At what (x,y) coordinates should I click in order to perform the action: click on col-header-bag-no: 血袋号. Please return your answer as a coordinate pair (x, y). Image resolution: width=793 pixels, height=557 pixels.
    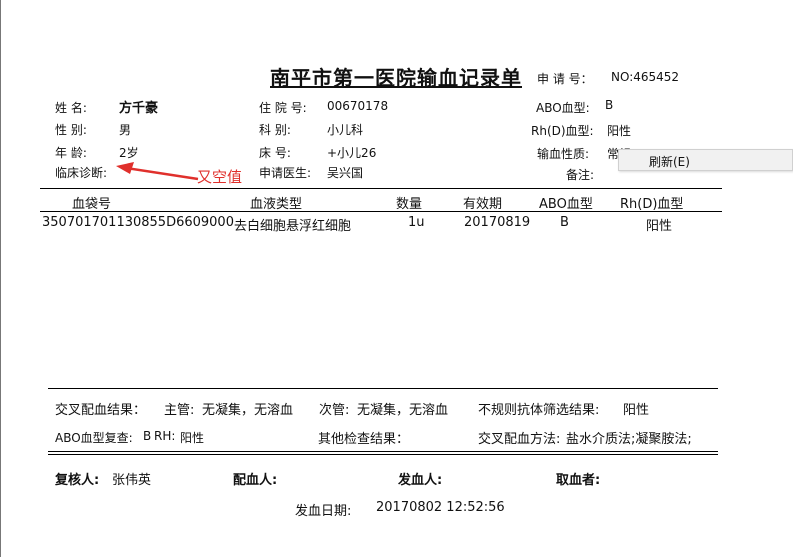
    Looking at the image, I should click on (92, 204).